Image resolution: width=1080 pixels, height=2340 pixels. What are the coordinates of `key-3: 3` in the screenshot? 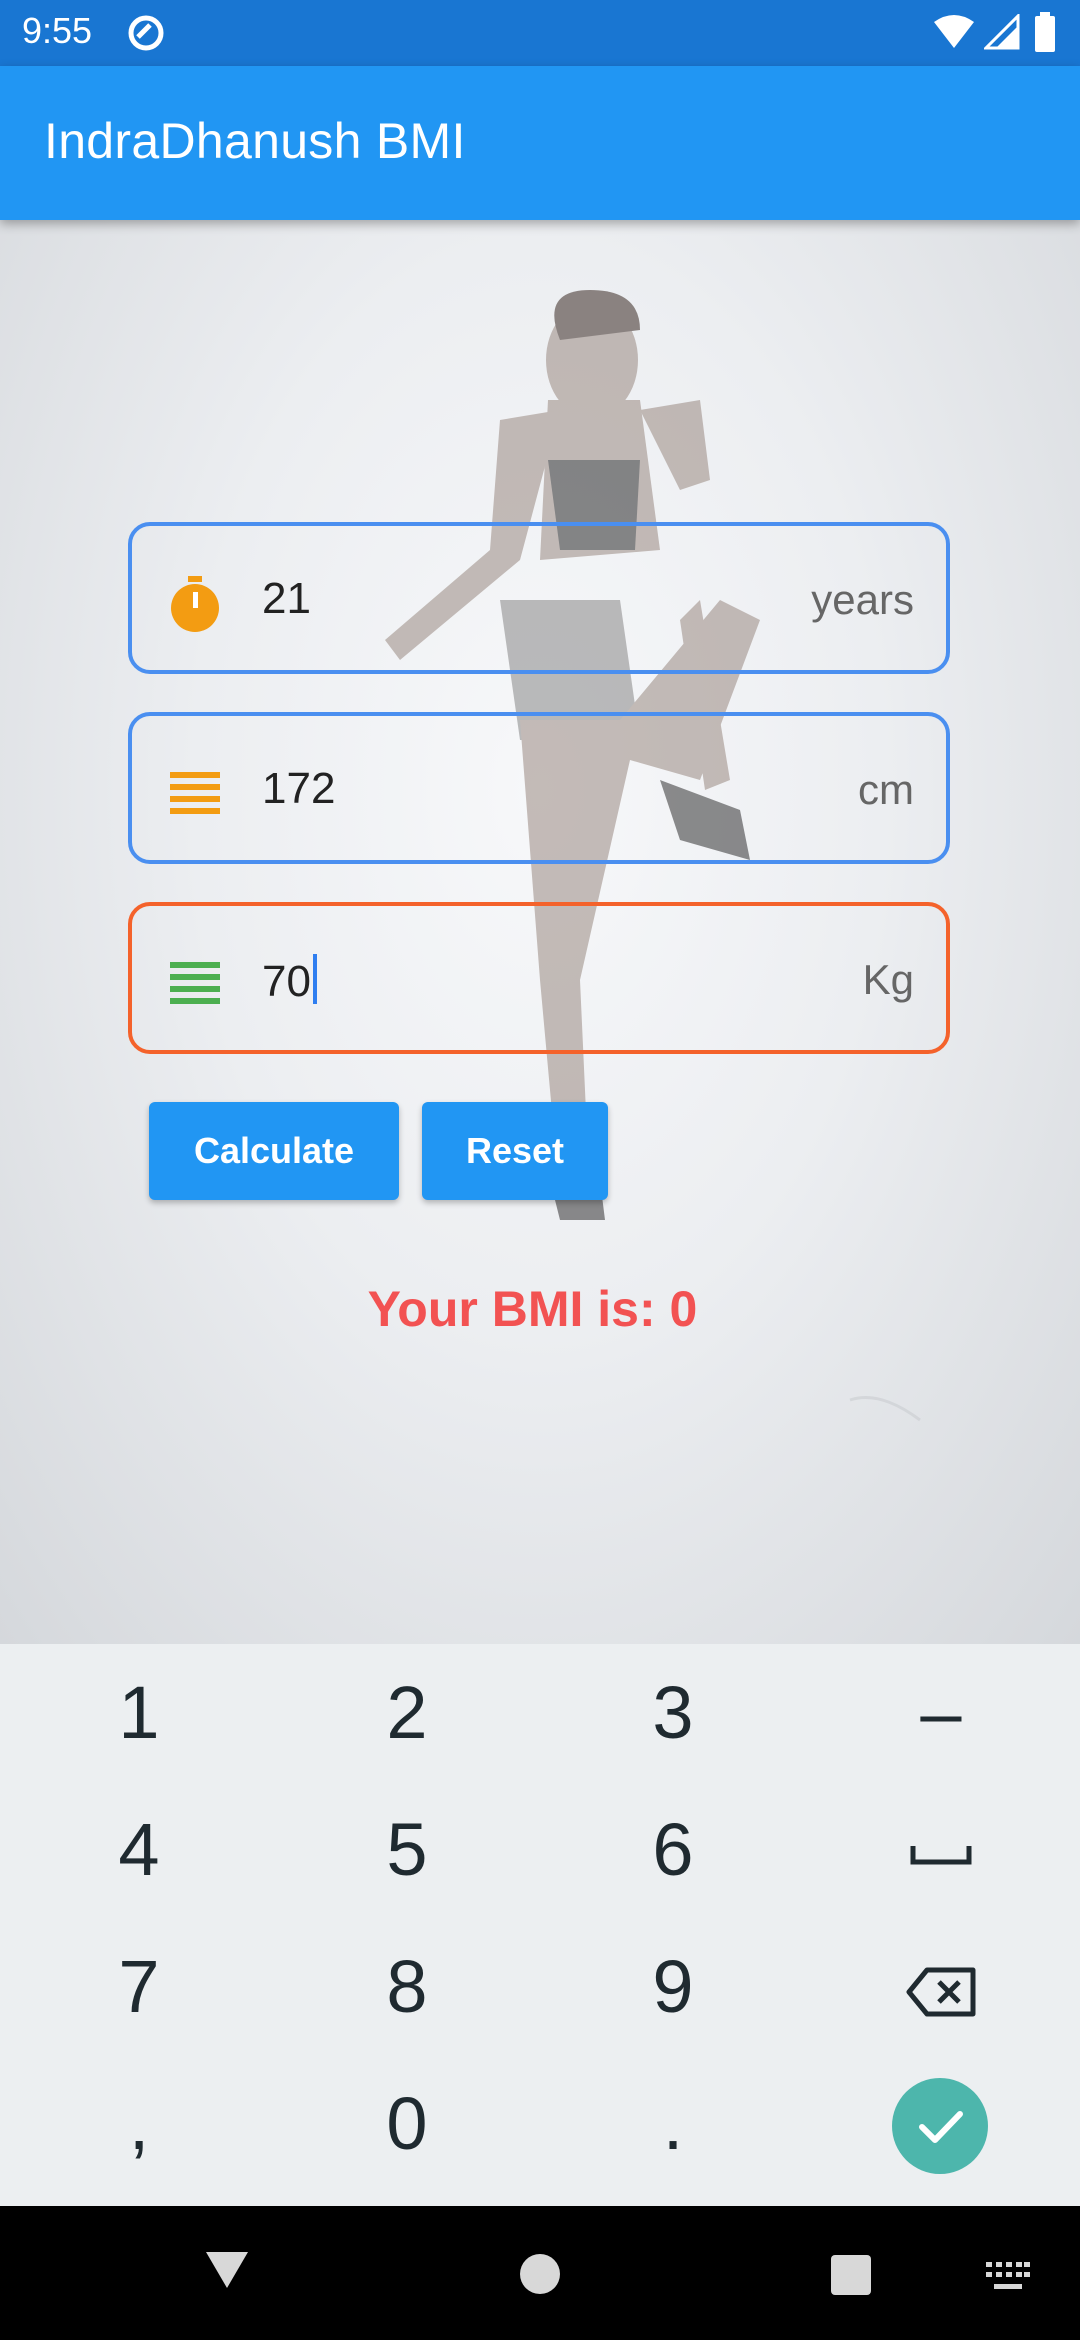 It's located at (673, 1712).